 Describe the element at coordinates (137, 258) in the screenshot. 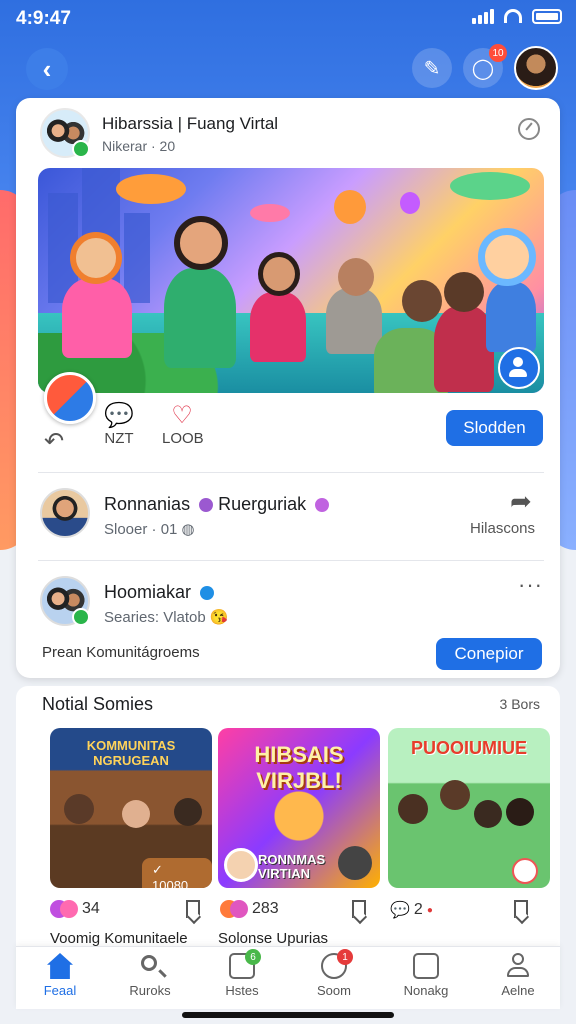

I see `building-shape` at that location.